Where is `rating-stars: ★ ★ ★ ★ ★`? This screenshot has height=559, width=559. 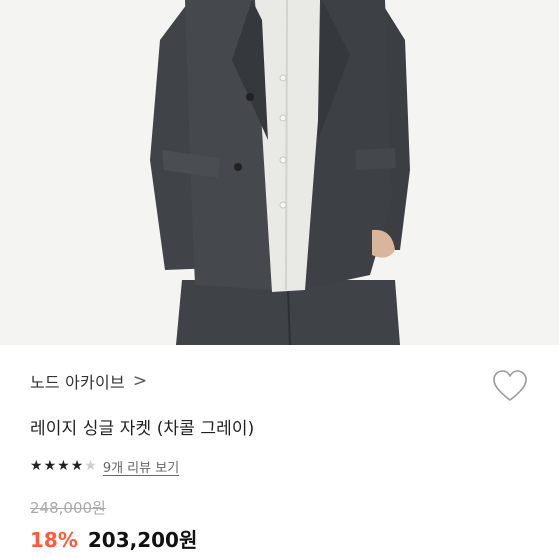
rating-stars: ★ ★ ★ ★ ★ is located at coordinates (63, 466).